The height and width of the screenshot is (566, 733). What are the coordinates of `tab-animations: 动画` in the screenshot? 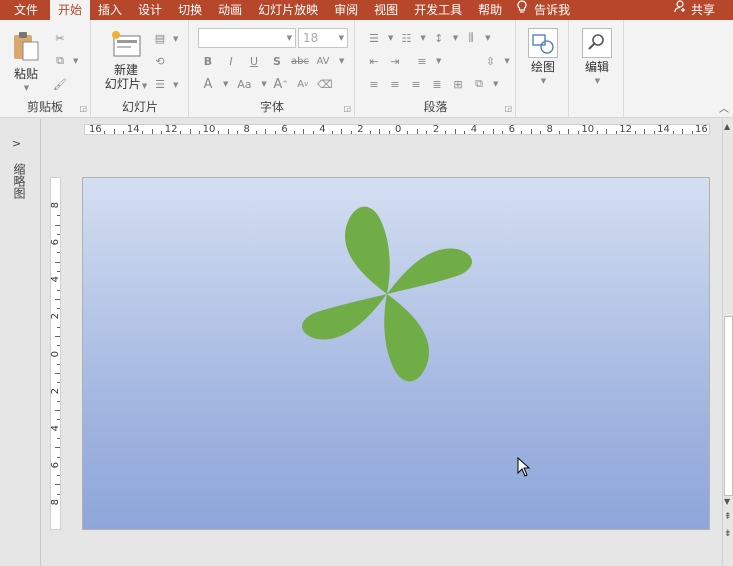 It's located at (230, 10).